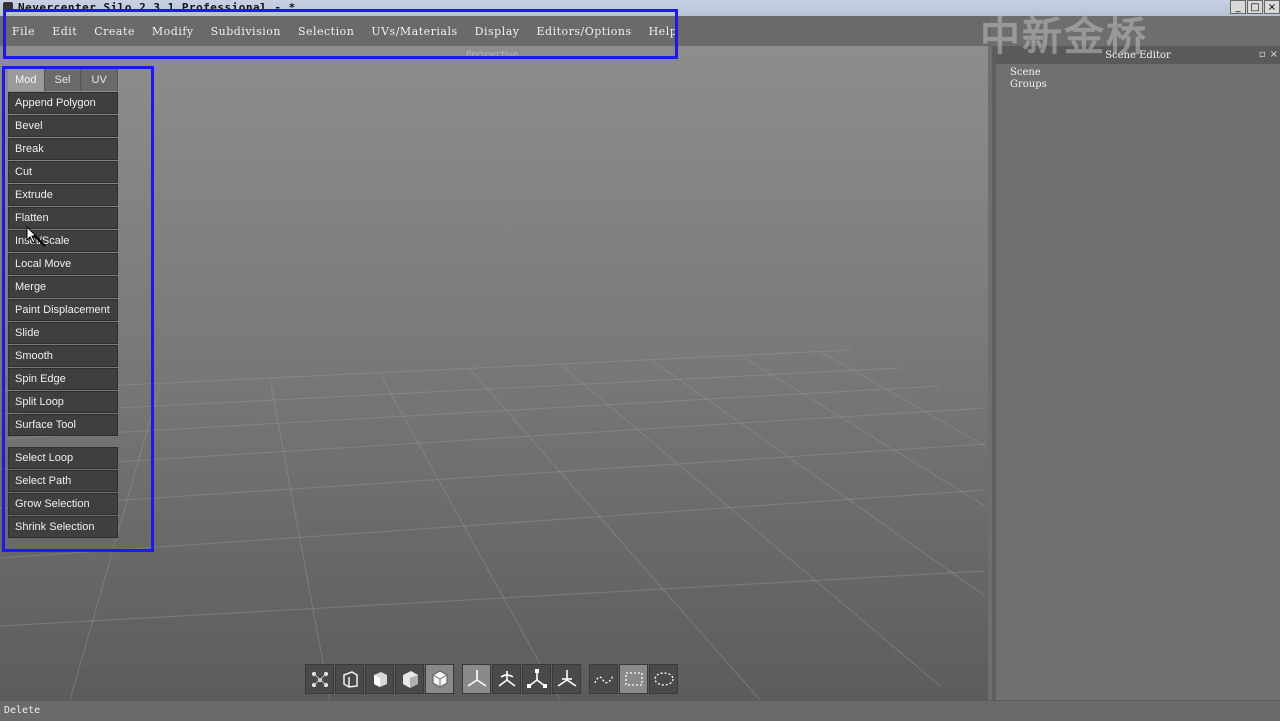 The image size is (1280, 721). I want to click on tab-uv: UV, so click(100, 80).